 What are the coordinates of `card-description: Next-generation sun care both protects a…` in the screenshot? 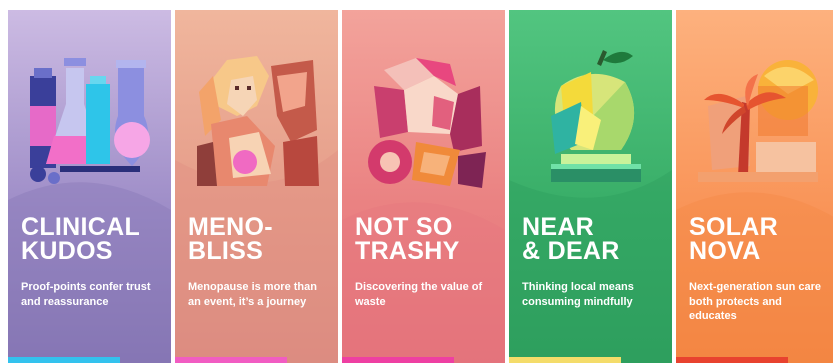 It's located at (755, 301).